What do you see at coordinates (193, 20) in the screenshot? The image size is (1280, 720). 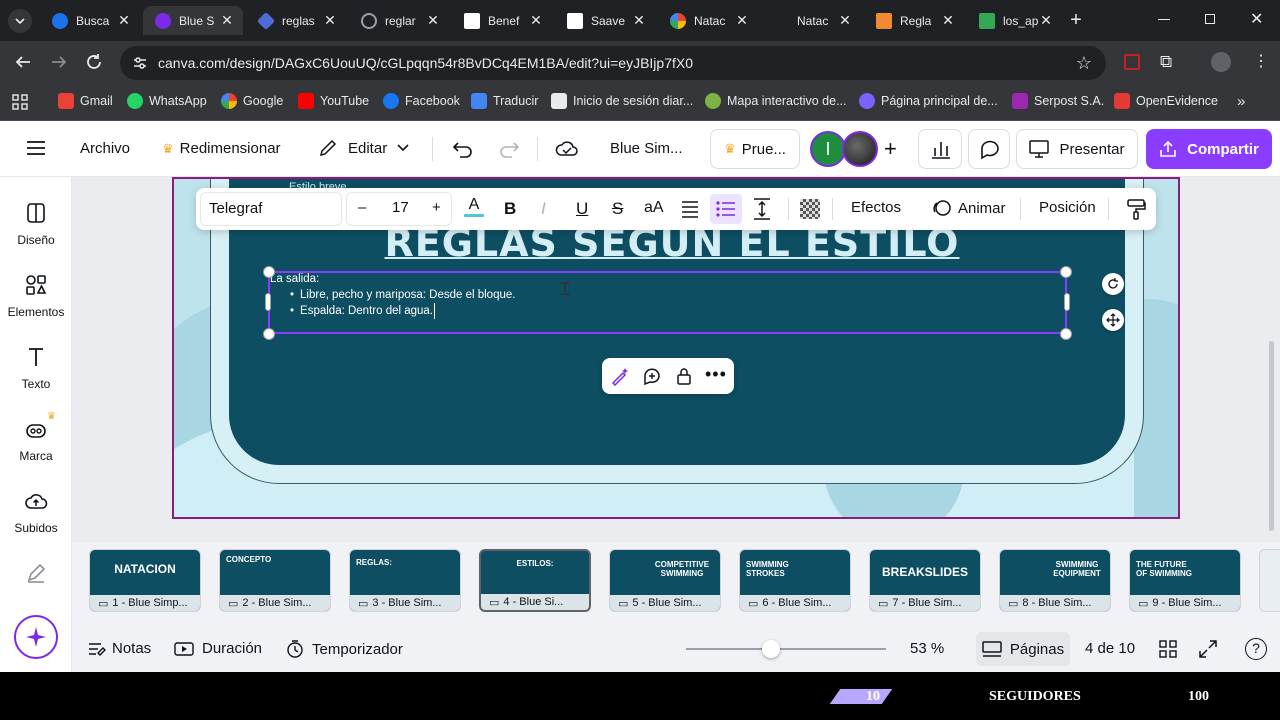 I see `tab-blue-simple: Blue S ✕` at bounding box center [193, 20].